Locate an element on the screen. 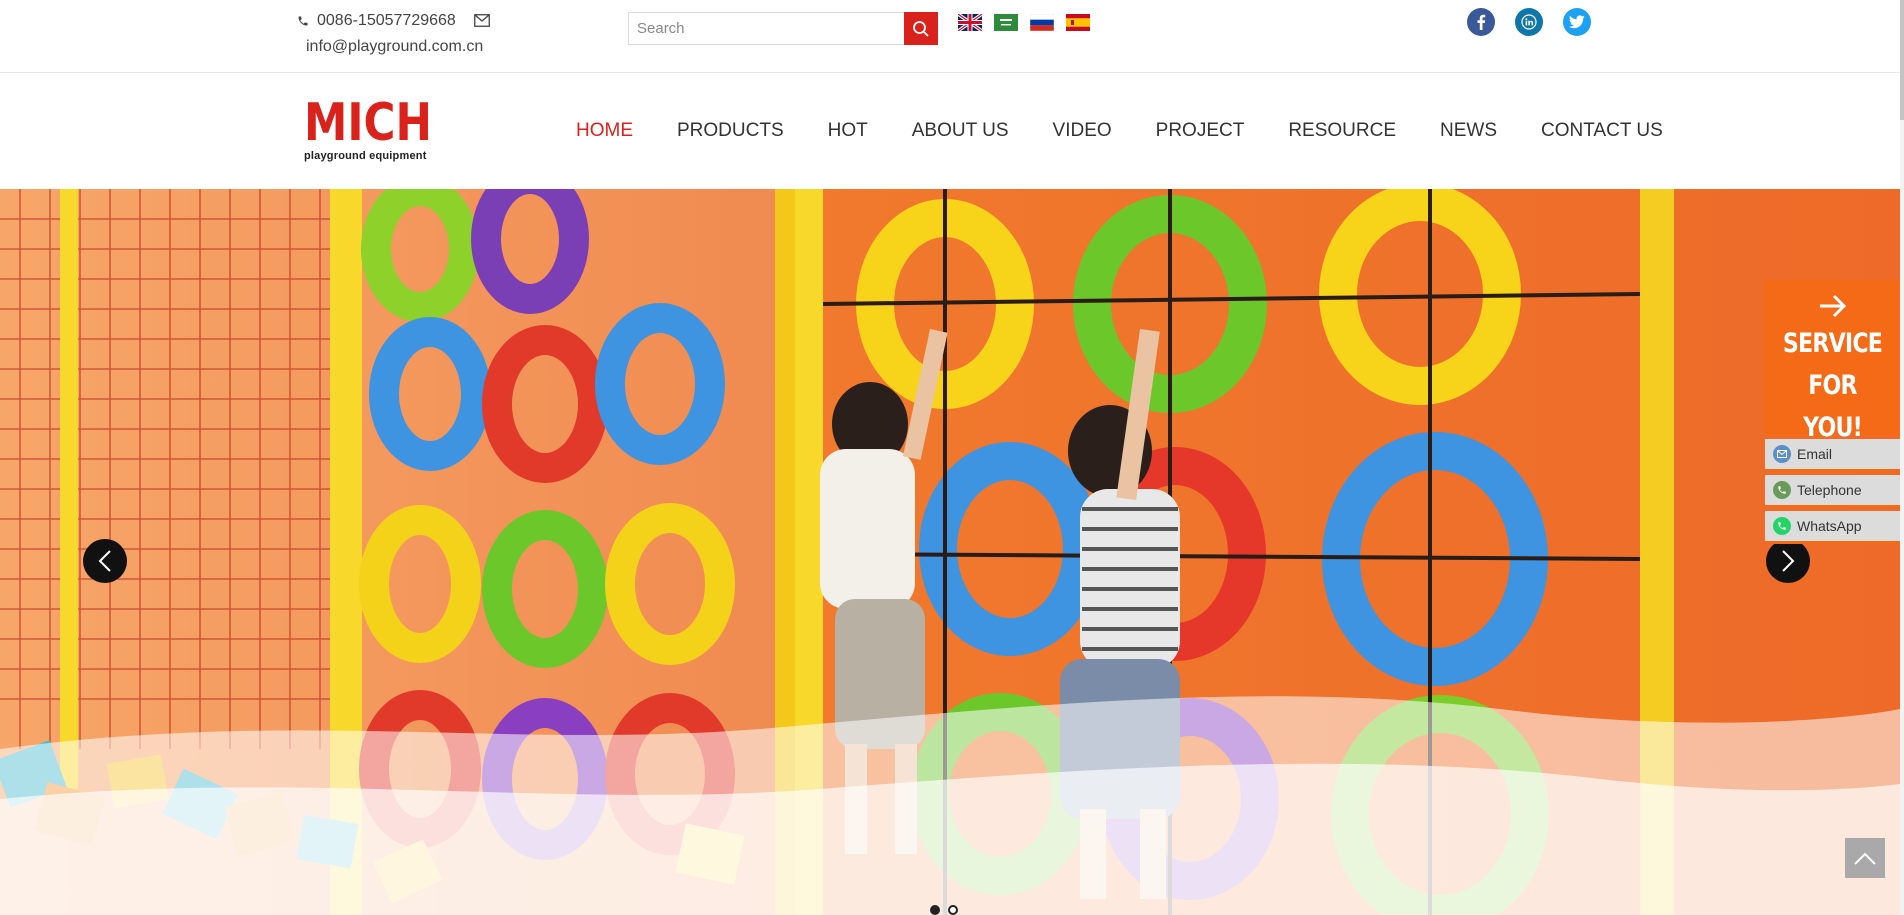 The height and width of the screenshot is (915, 1904). arabic-flag-icon is located at coordinates (1006, 22).